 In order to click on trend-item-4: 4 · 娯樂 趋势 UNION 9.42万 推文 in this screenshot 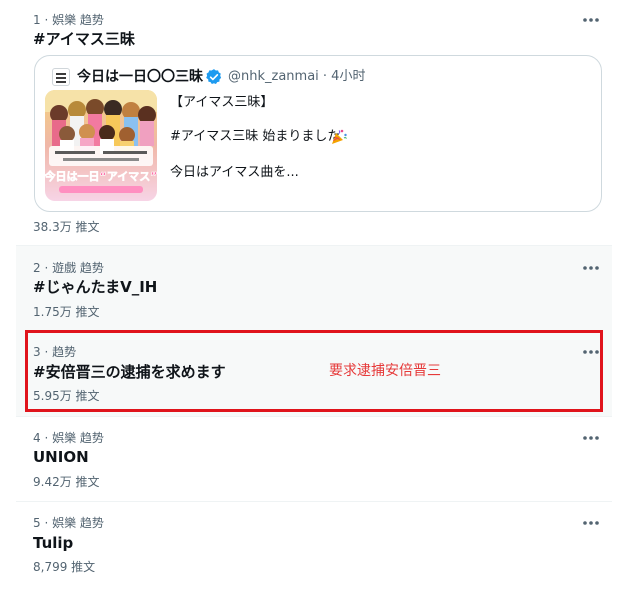, I will do `click(314, 459)`.